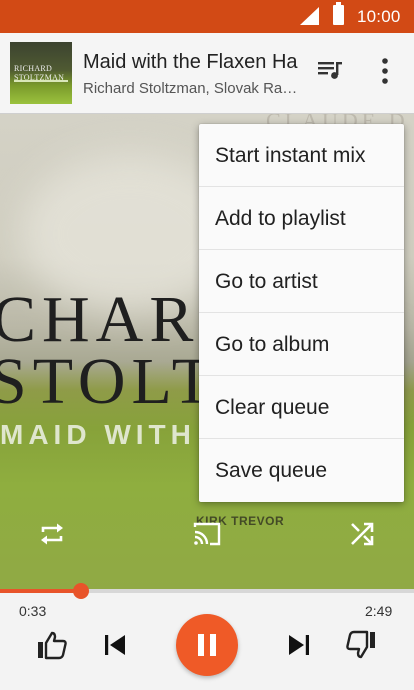 The image size is (414, 690). Describe the element at coordinates (207, 645) in the screenshot. I see `pause-button` at that location.